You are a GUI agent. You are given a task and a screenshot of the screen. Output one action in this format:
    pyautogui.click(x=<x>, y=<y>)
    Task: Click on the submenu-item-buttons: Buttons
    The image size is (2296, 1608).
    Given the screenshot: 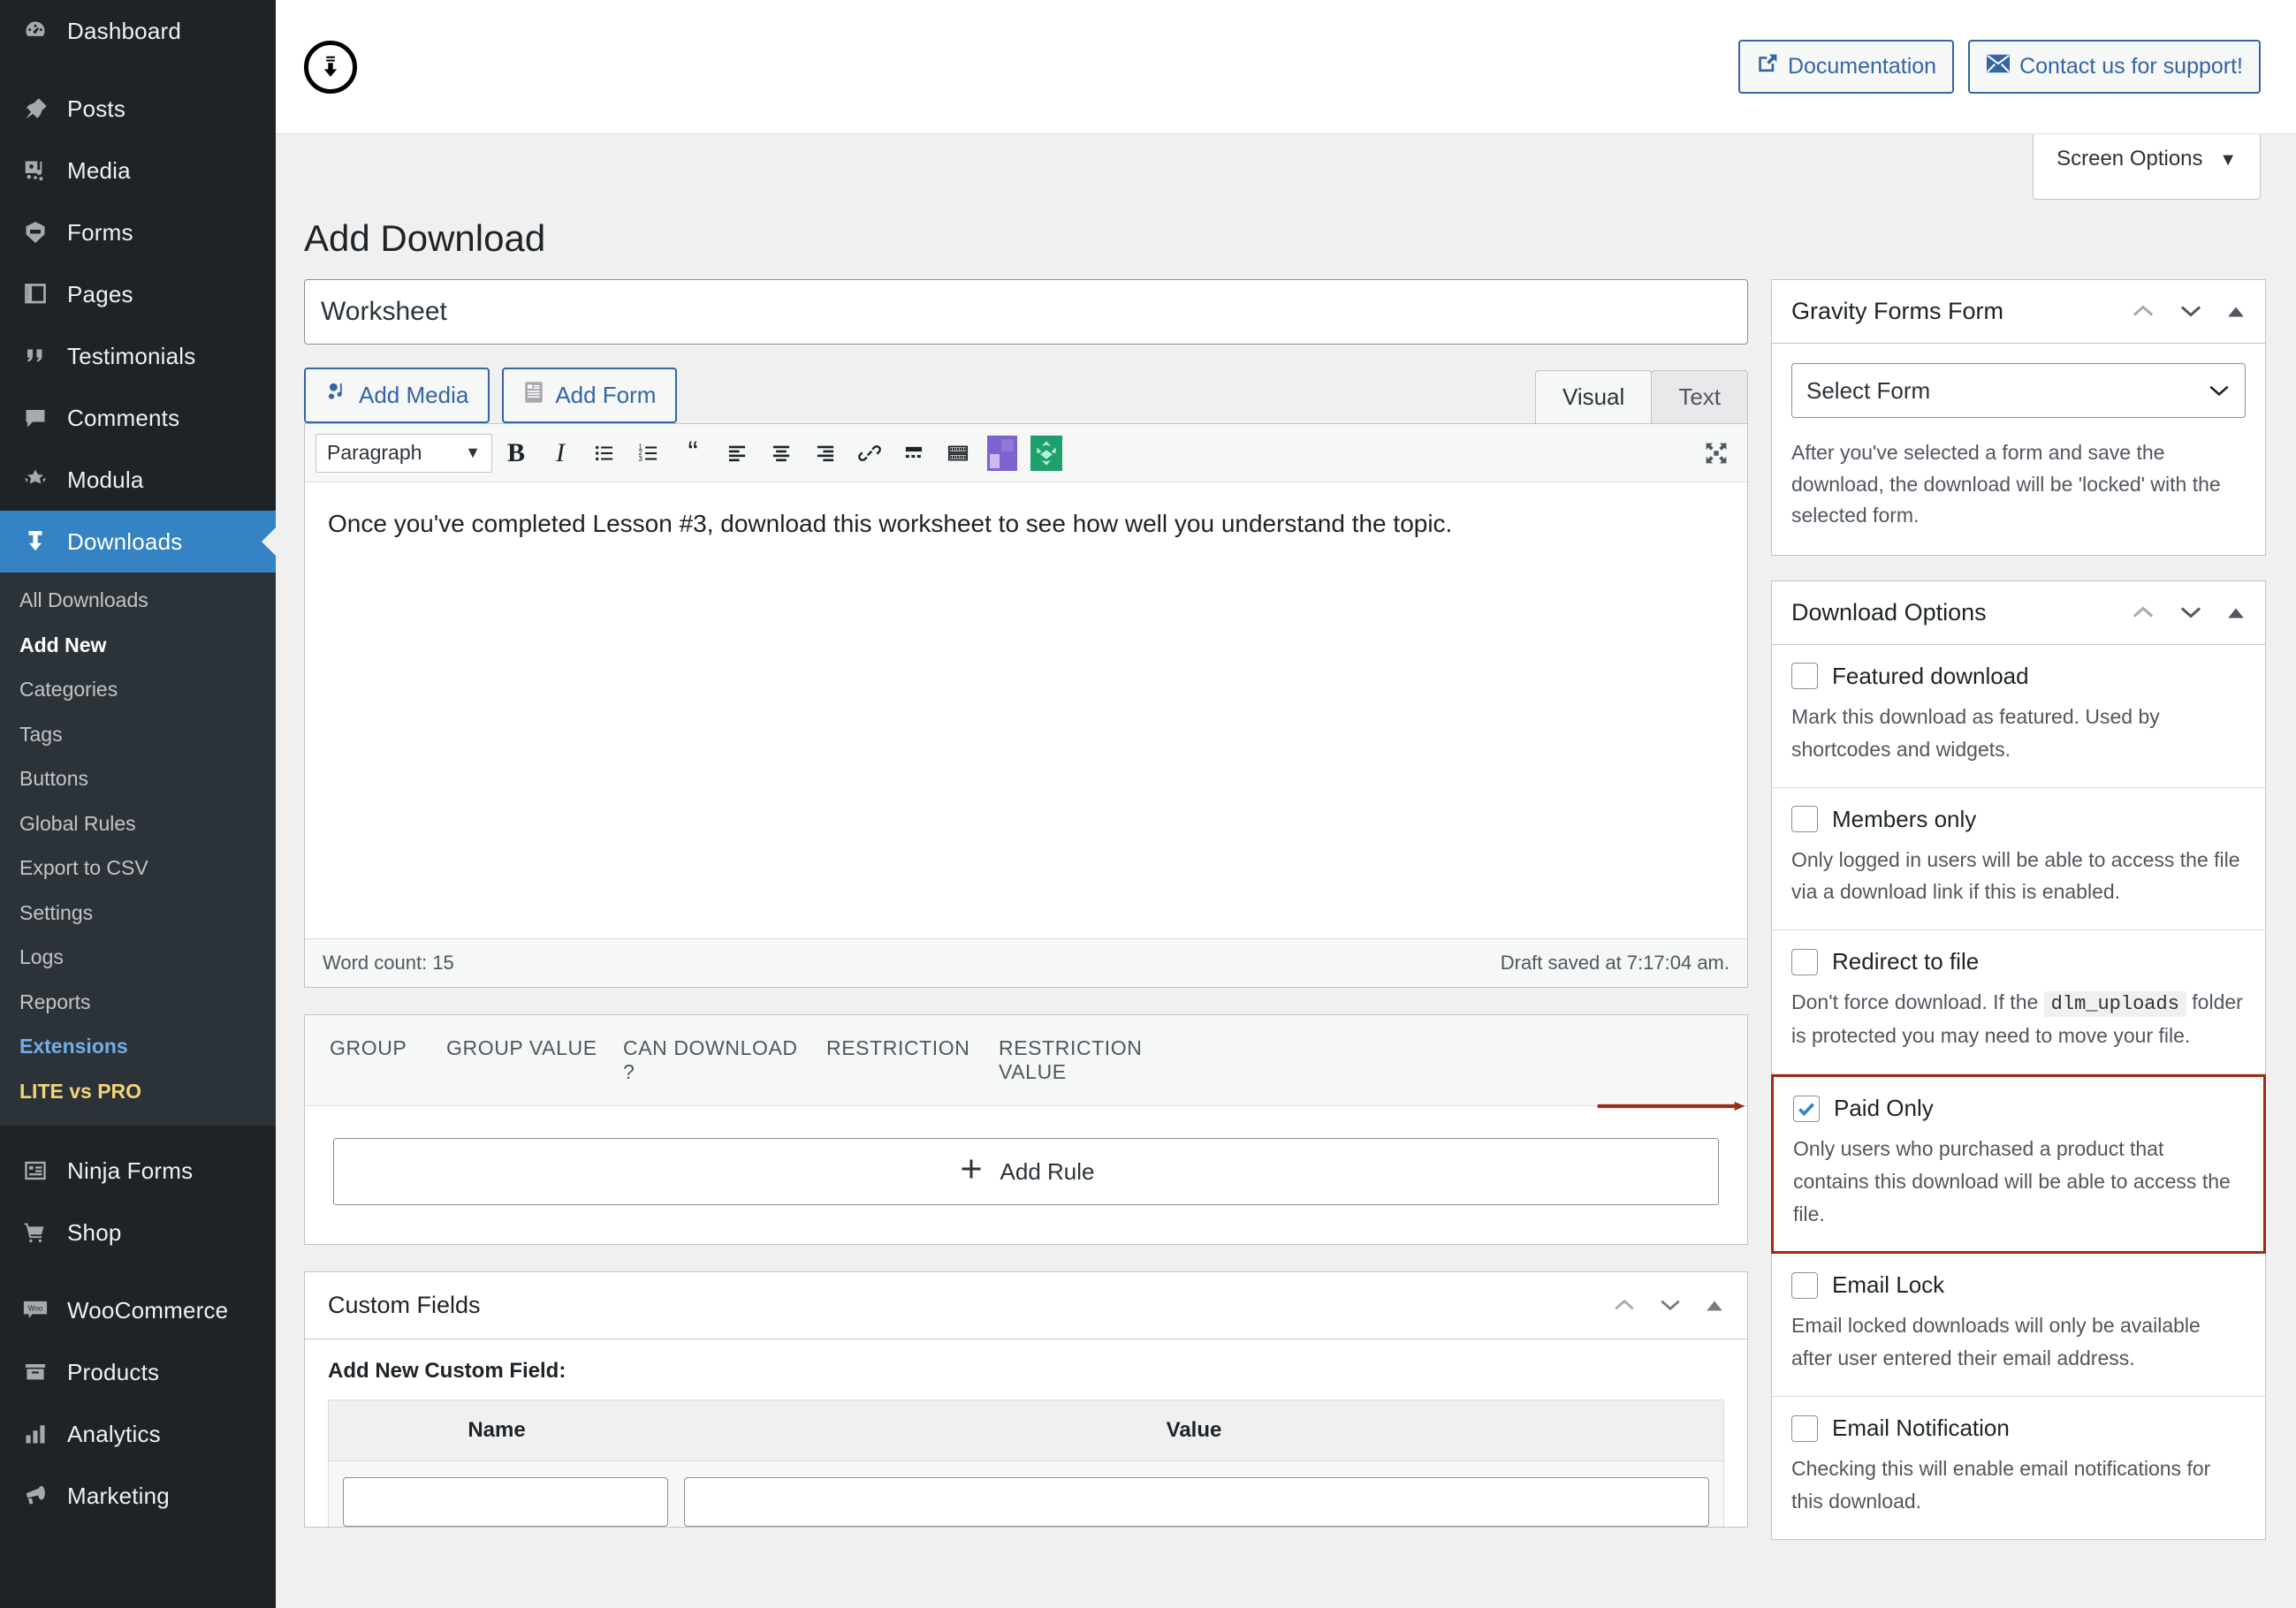 What is the action you would take?
    pyautogui.click(x=138, y=778)
    